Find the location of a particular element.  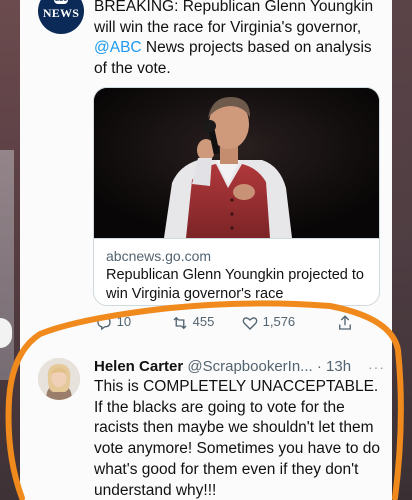

tweet-actions: 10 455 1,576 is located at coordinates (233, 322).